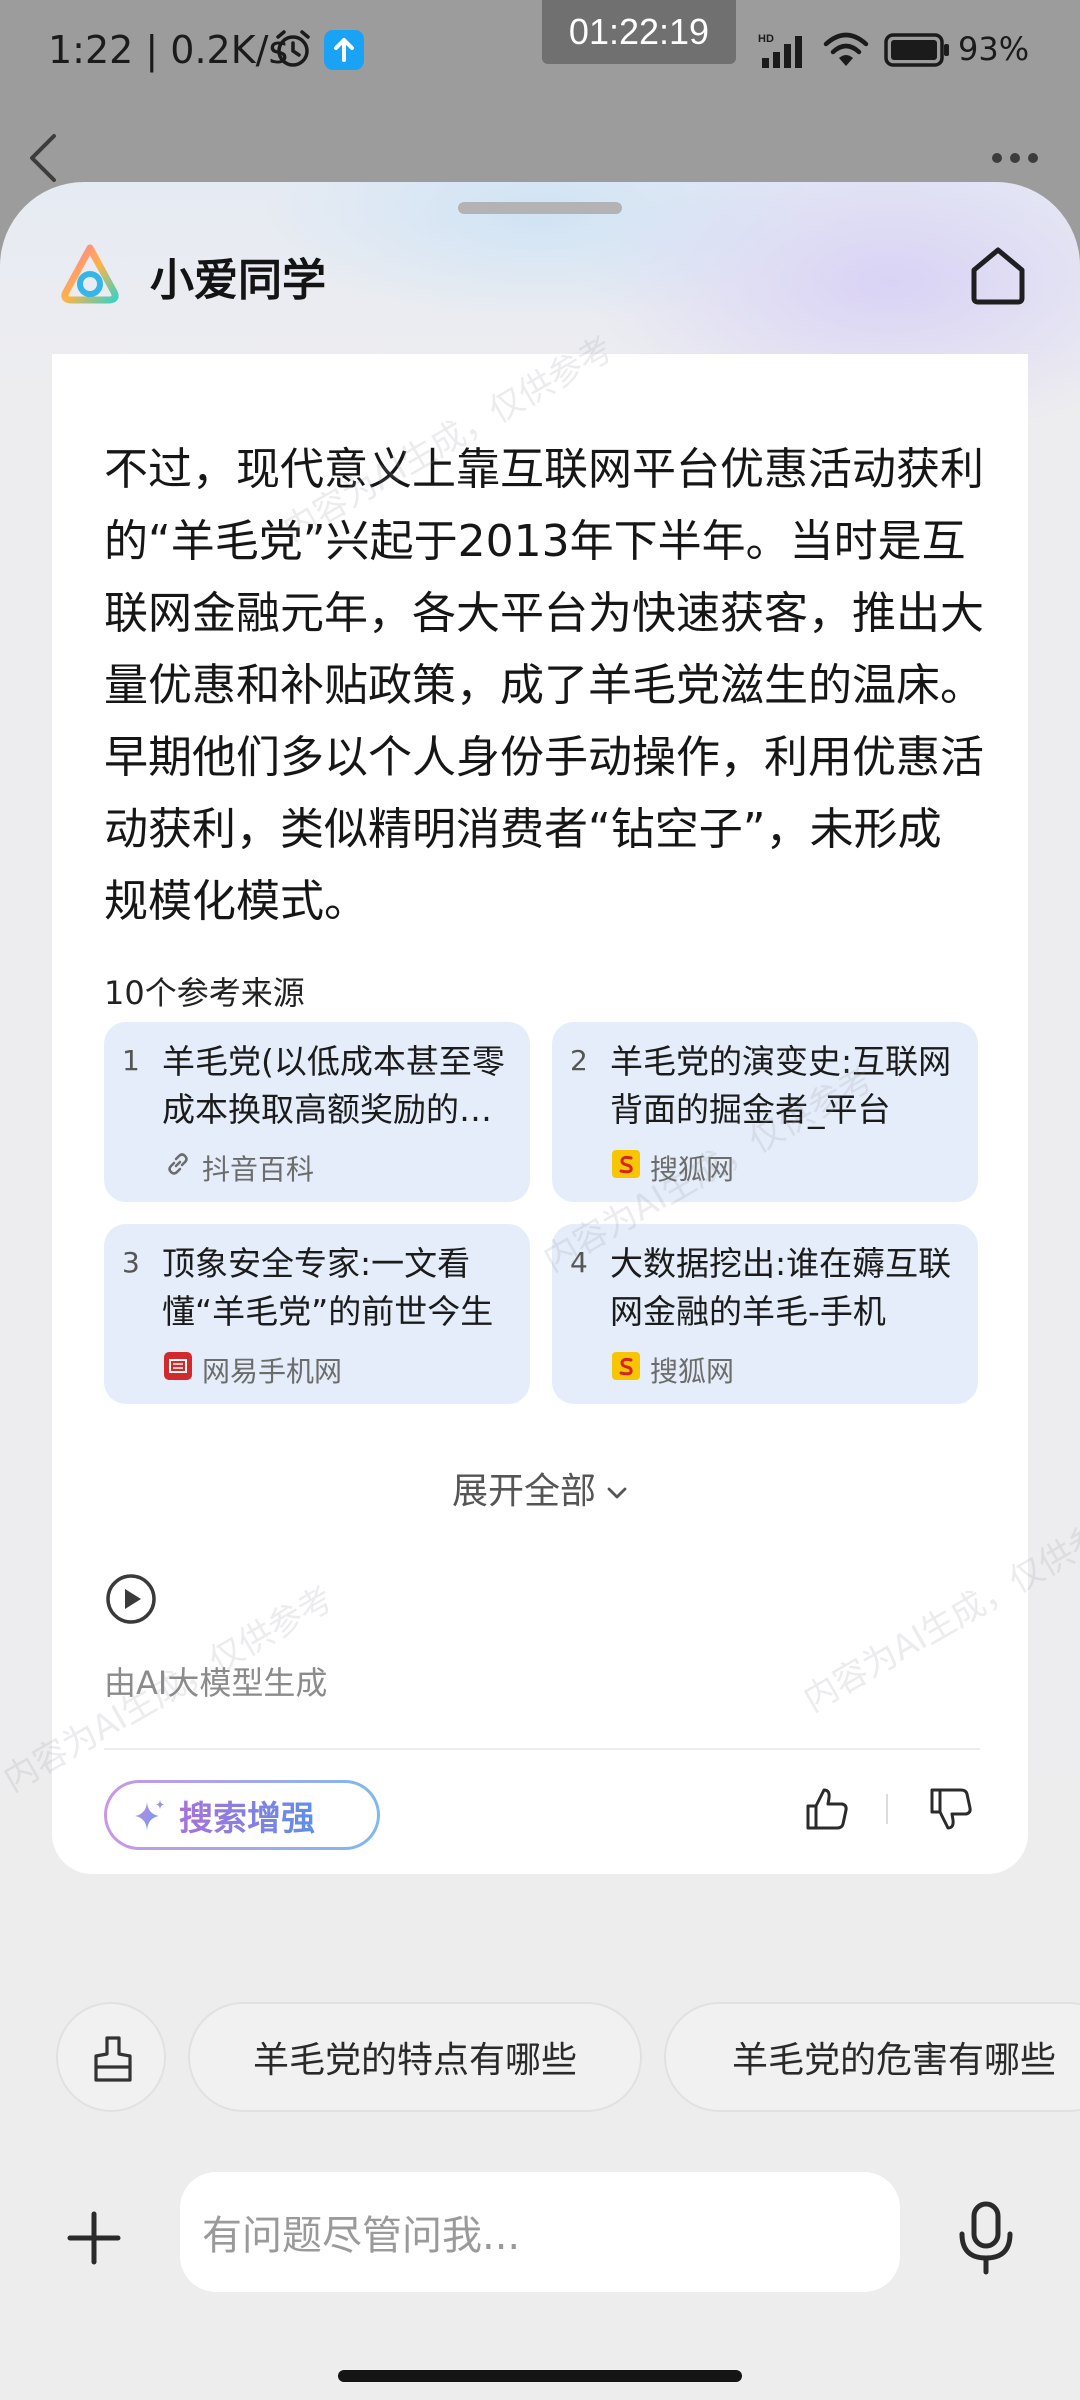 This screenshot has width=1080, height=2400. Describe the element at coordinates (872, 2057) in the screenshot. I see `suggestion-chip-2: 羊毛党的危害有哪些` at that location.